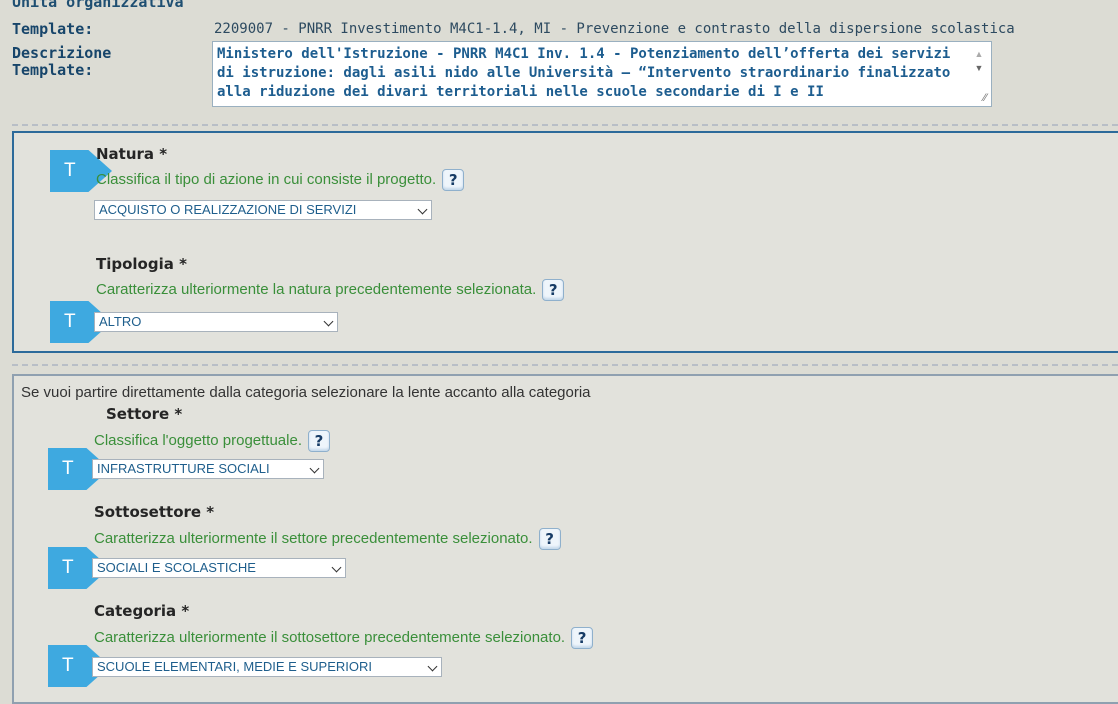  I want to click on categoria-selected-value: SCUOLE ELEMENTARI, MEDIE E SUPERIORI, so click(234, 666).